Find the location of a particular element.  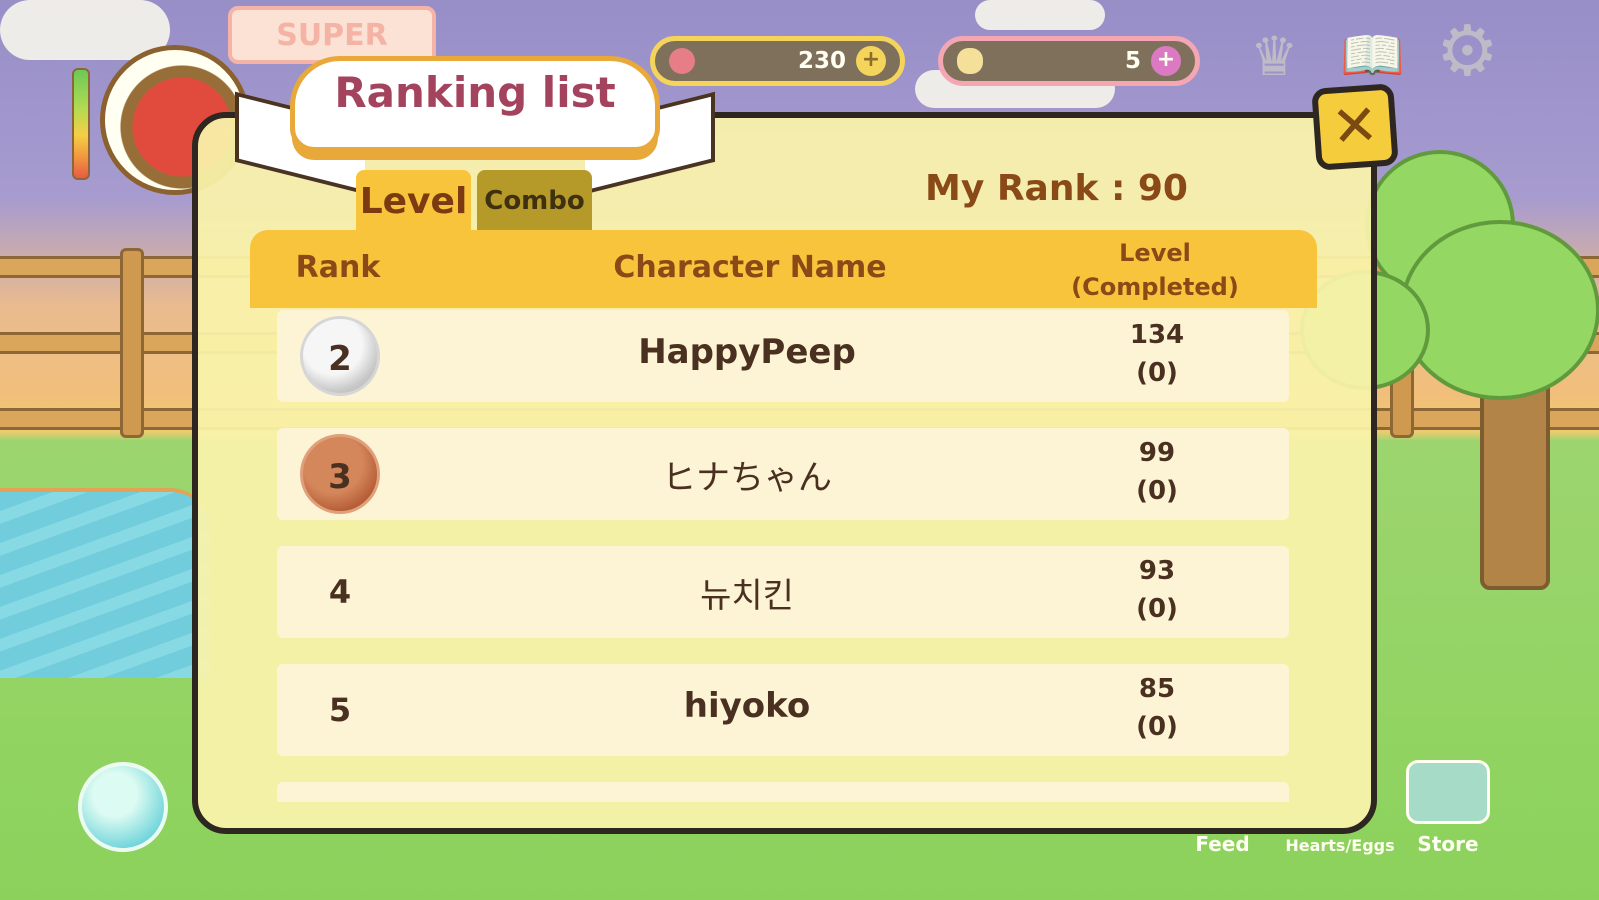

table-row: 3 ヒナちゃん 99 (0) is located at coordinates (783, 474).